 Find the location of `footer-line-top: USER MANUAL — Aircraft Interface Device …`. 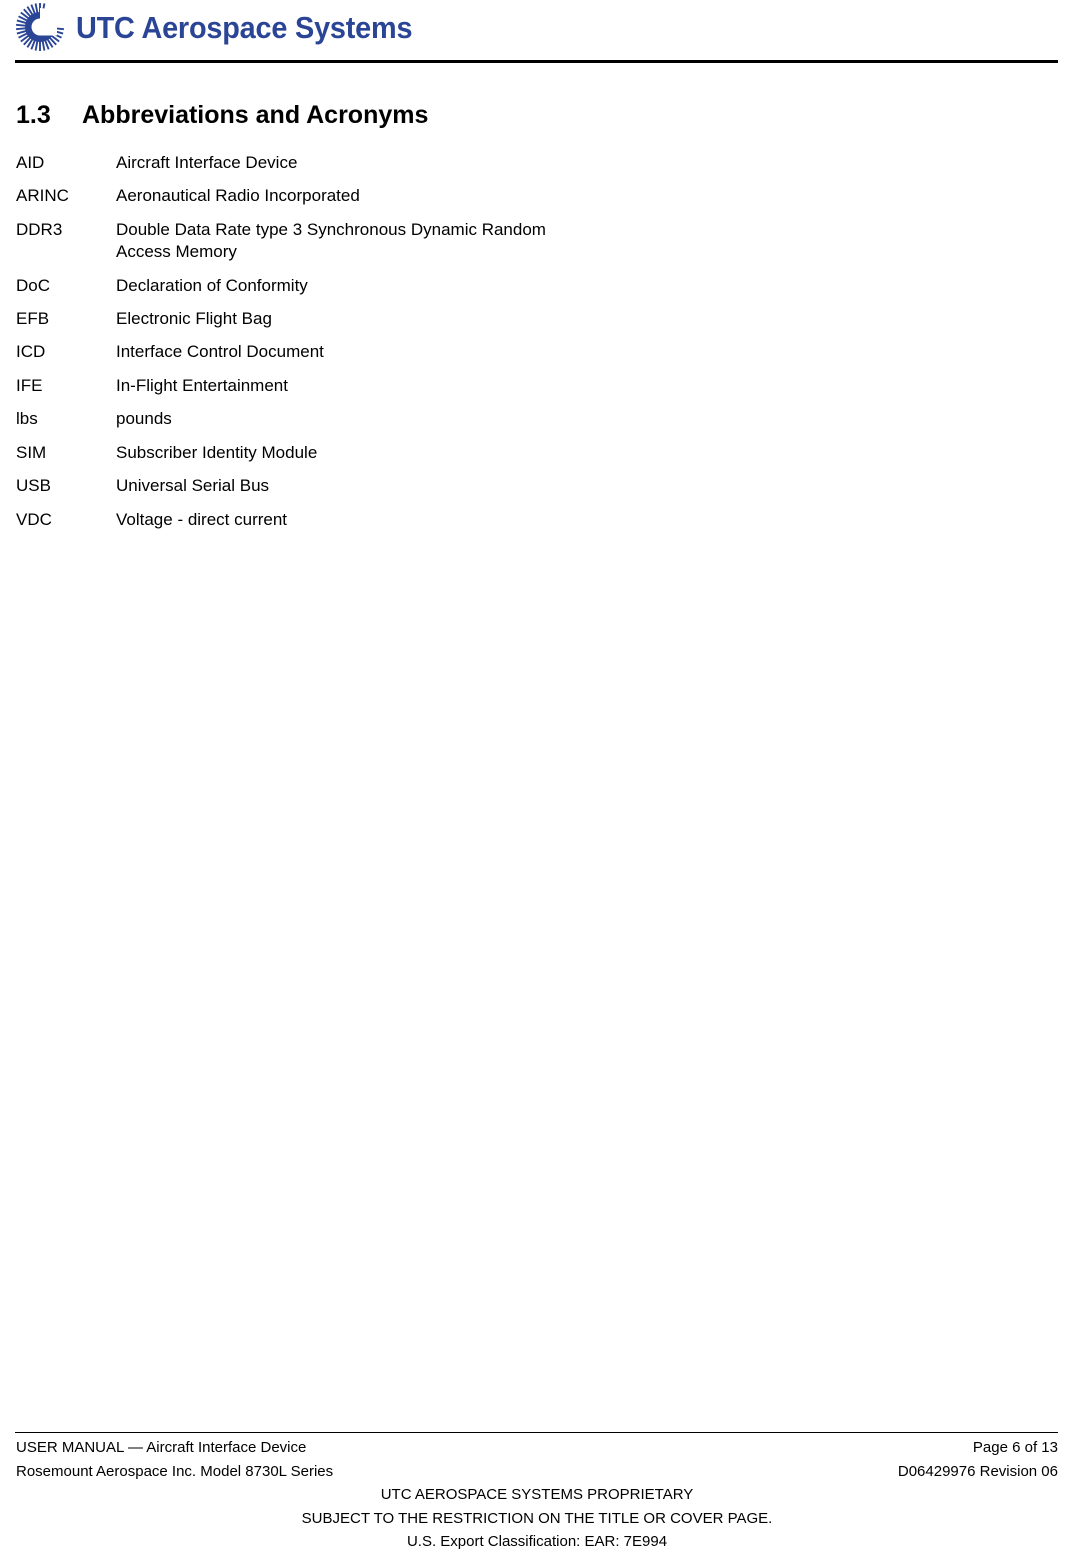

footer-line-top: USER MANUAL — Aircraft Interface Device … is located at coordinates (537, 1448).